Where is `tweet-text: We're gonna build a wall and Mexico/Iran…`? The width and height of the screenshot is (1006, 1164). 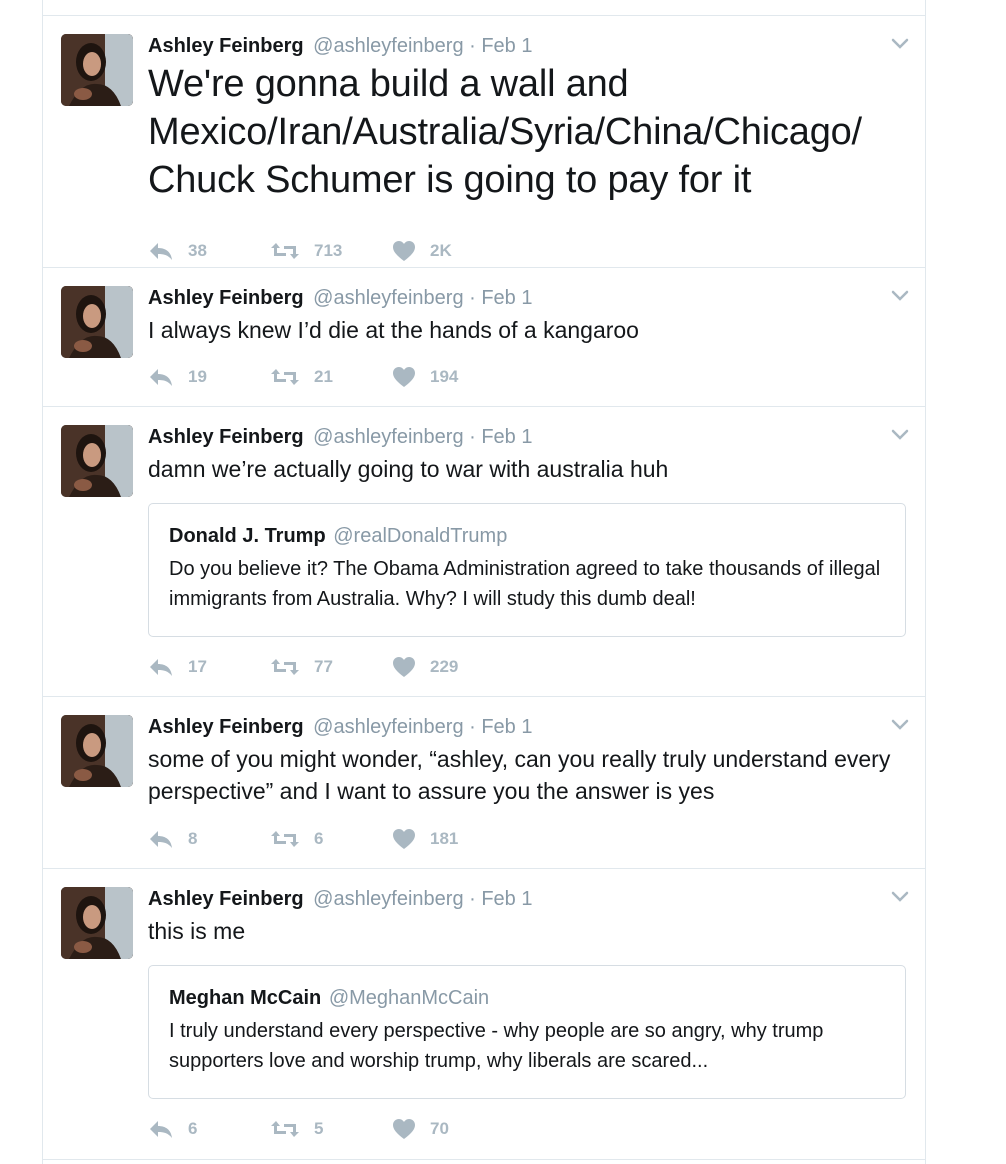 tweet-text: We're gonna build a wall and Mexico/Iran… is located at coordinates (505, 132).